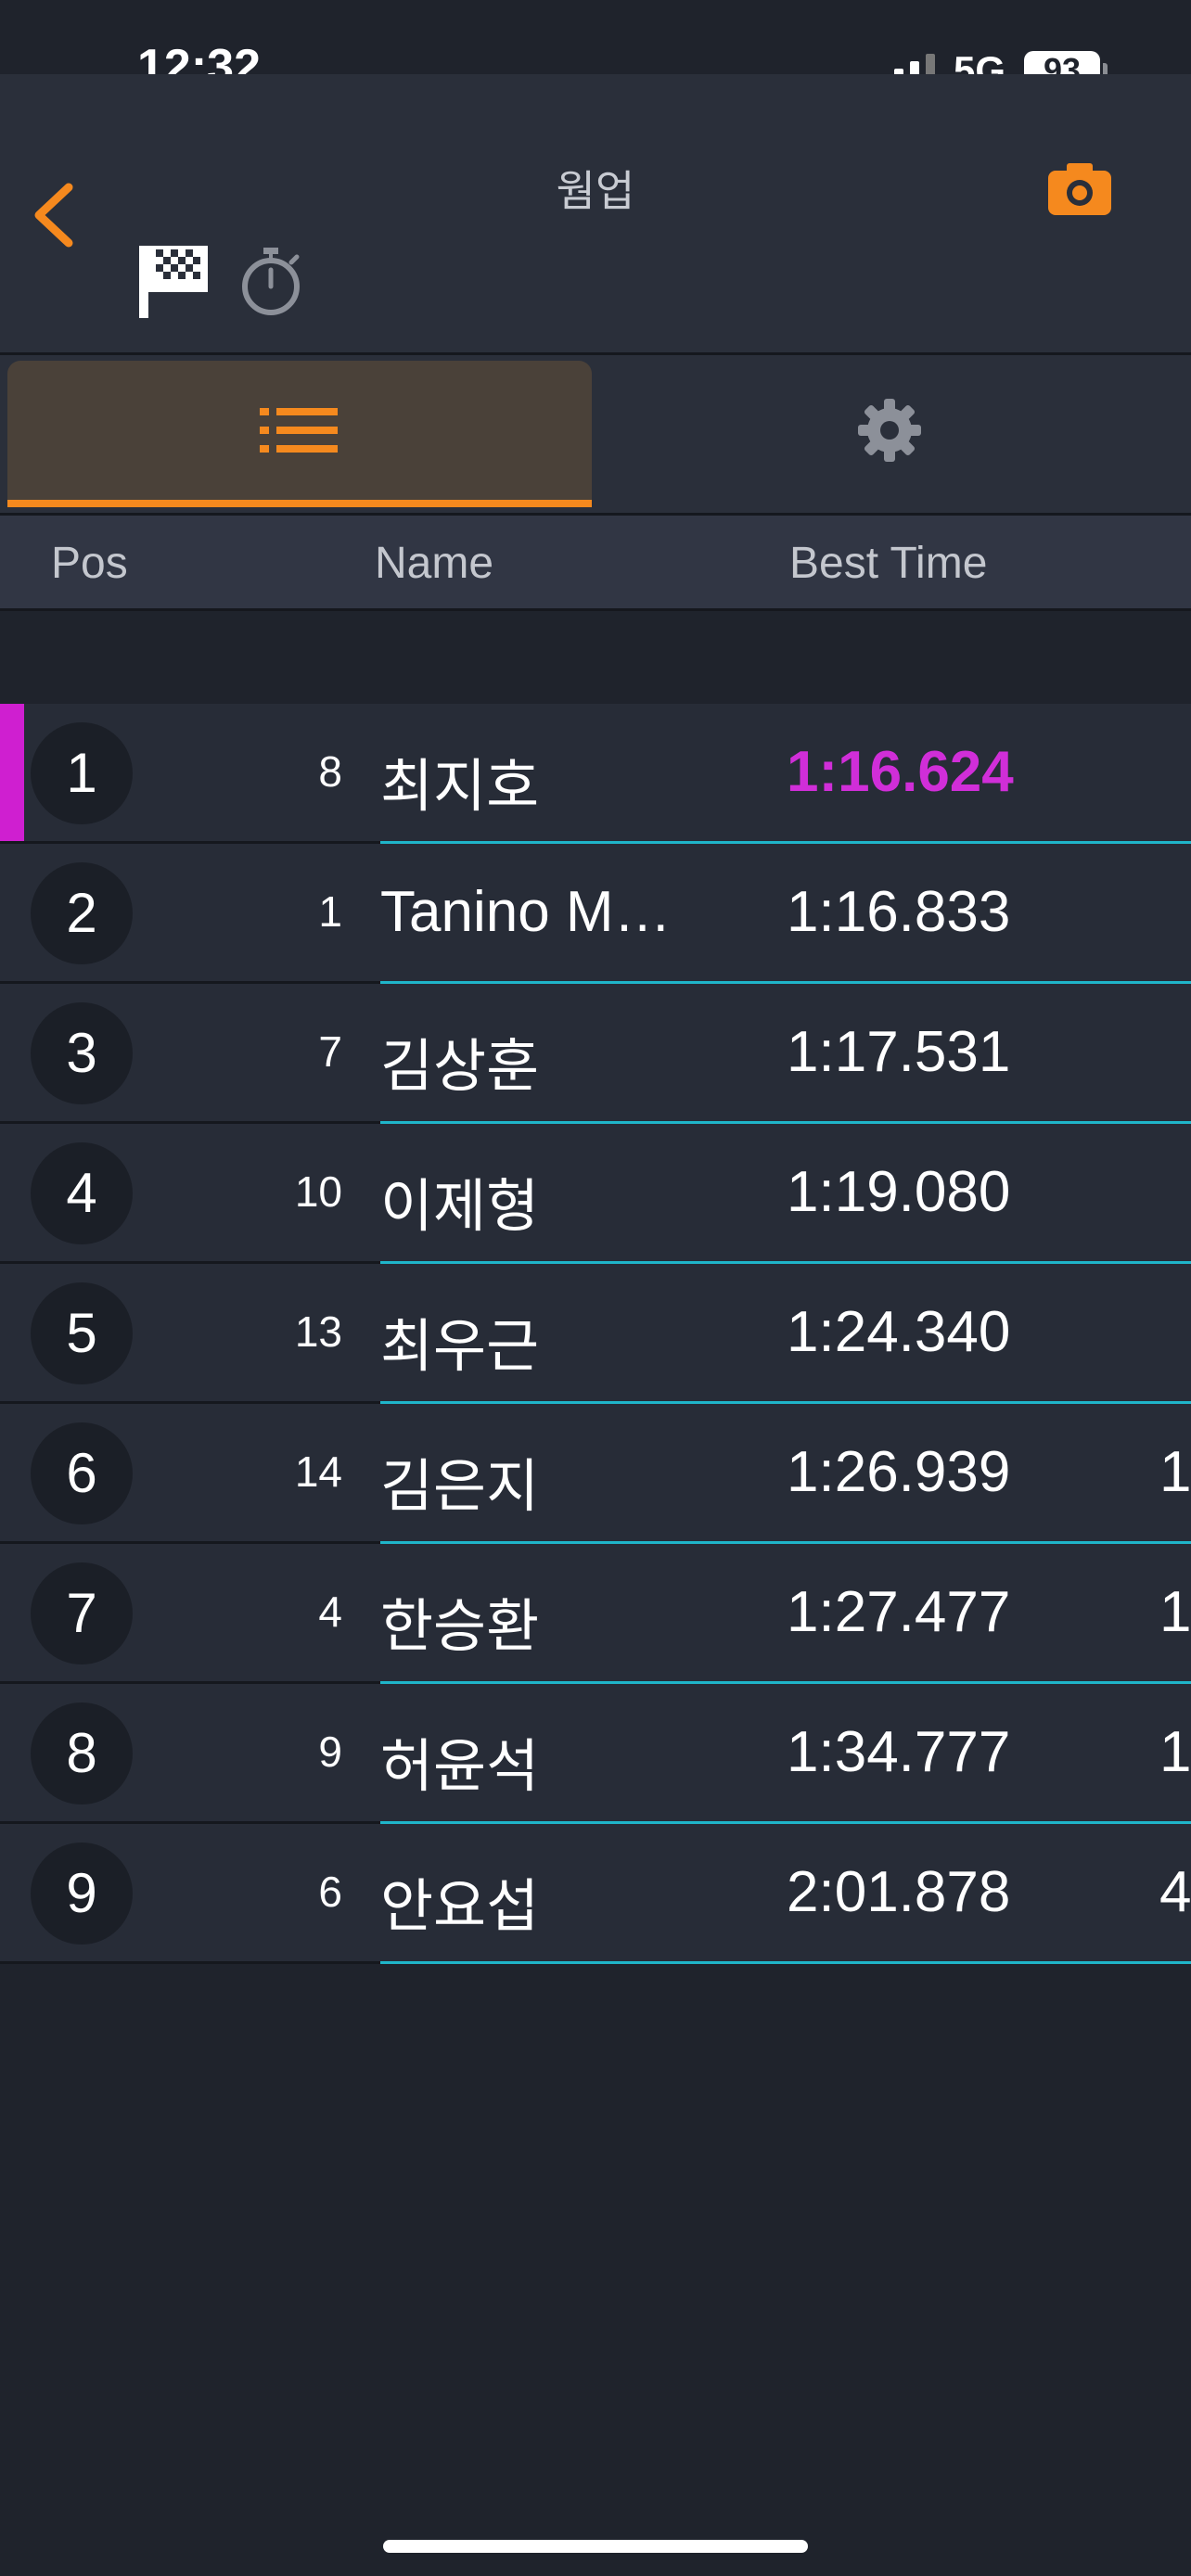 This screenshot has width=1191, height=2576. What do you see at coordinates (174, 278) in the screenshot?
I see `checkered-flag-icon` at bounding box center [174, 278].